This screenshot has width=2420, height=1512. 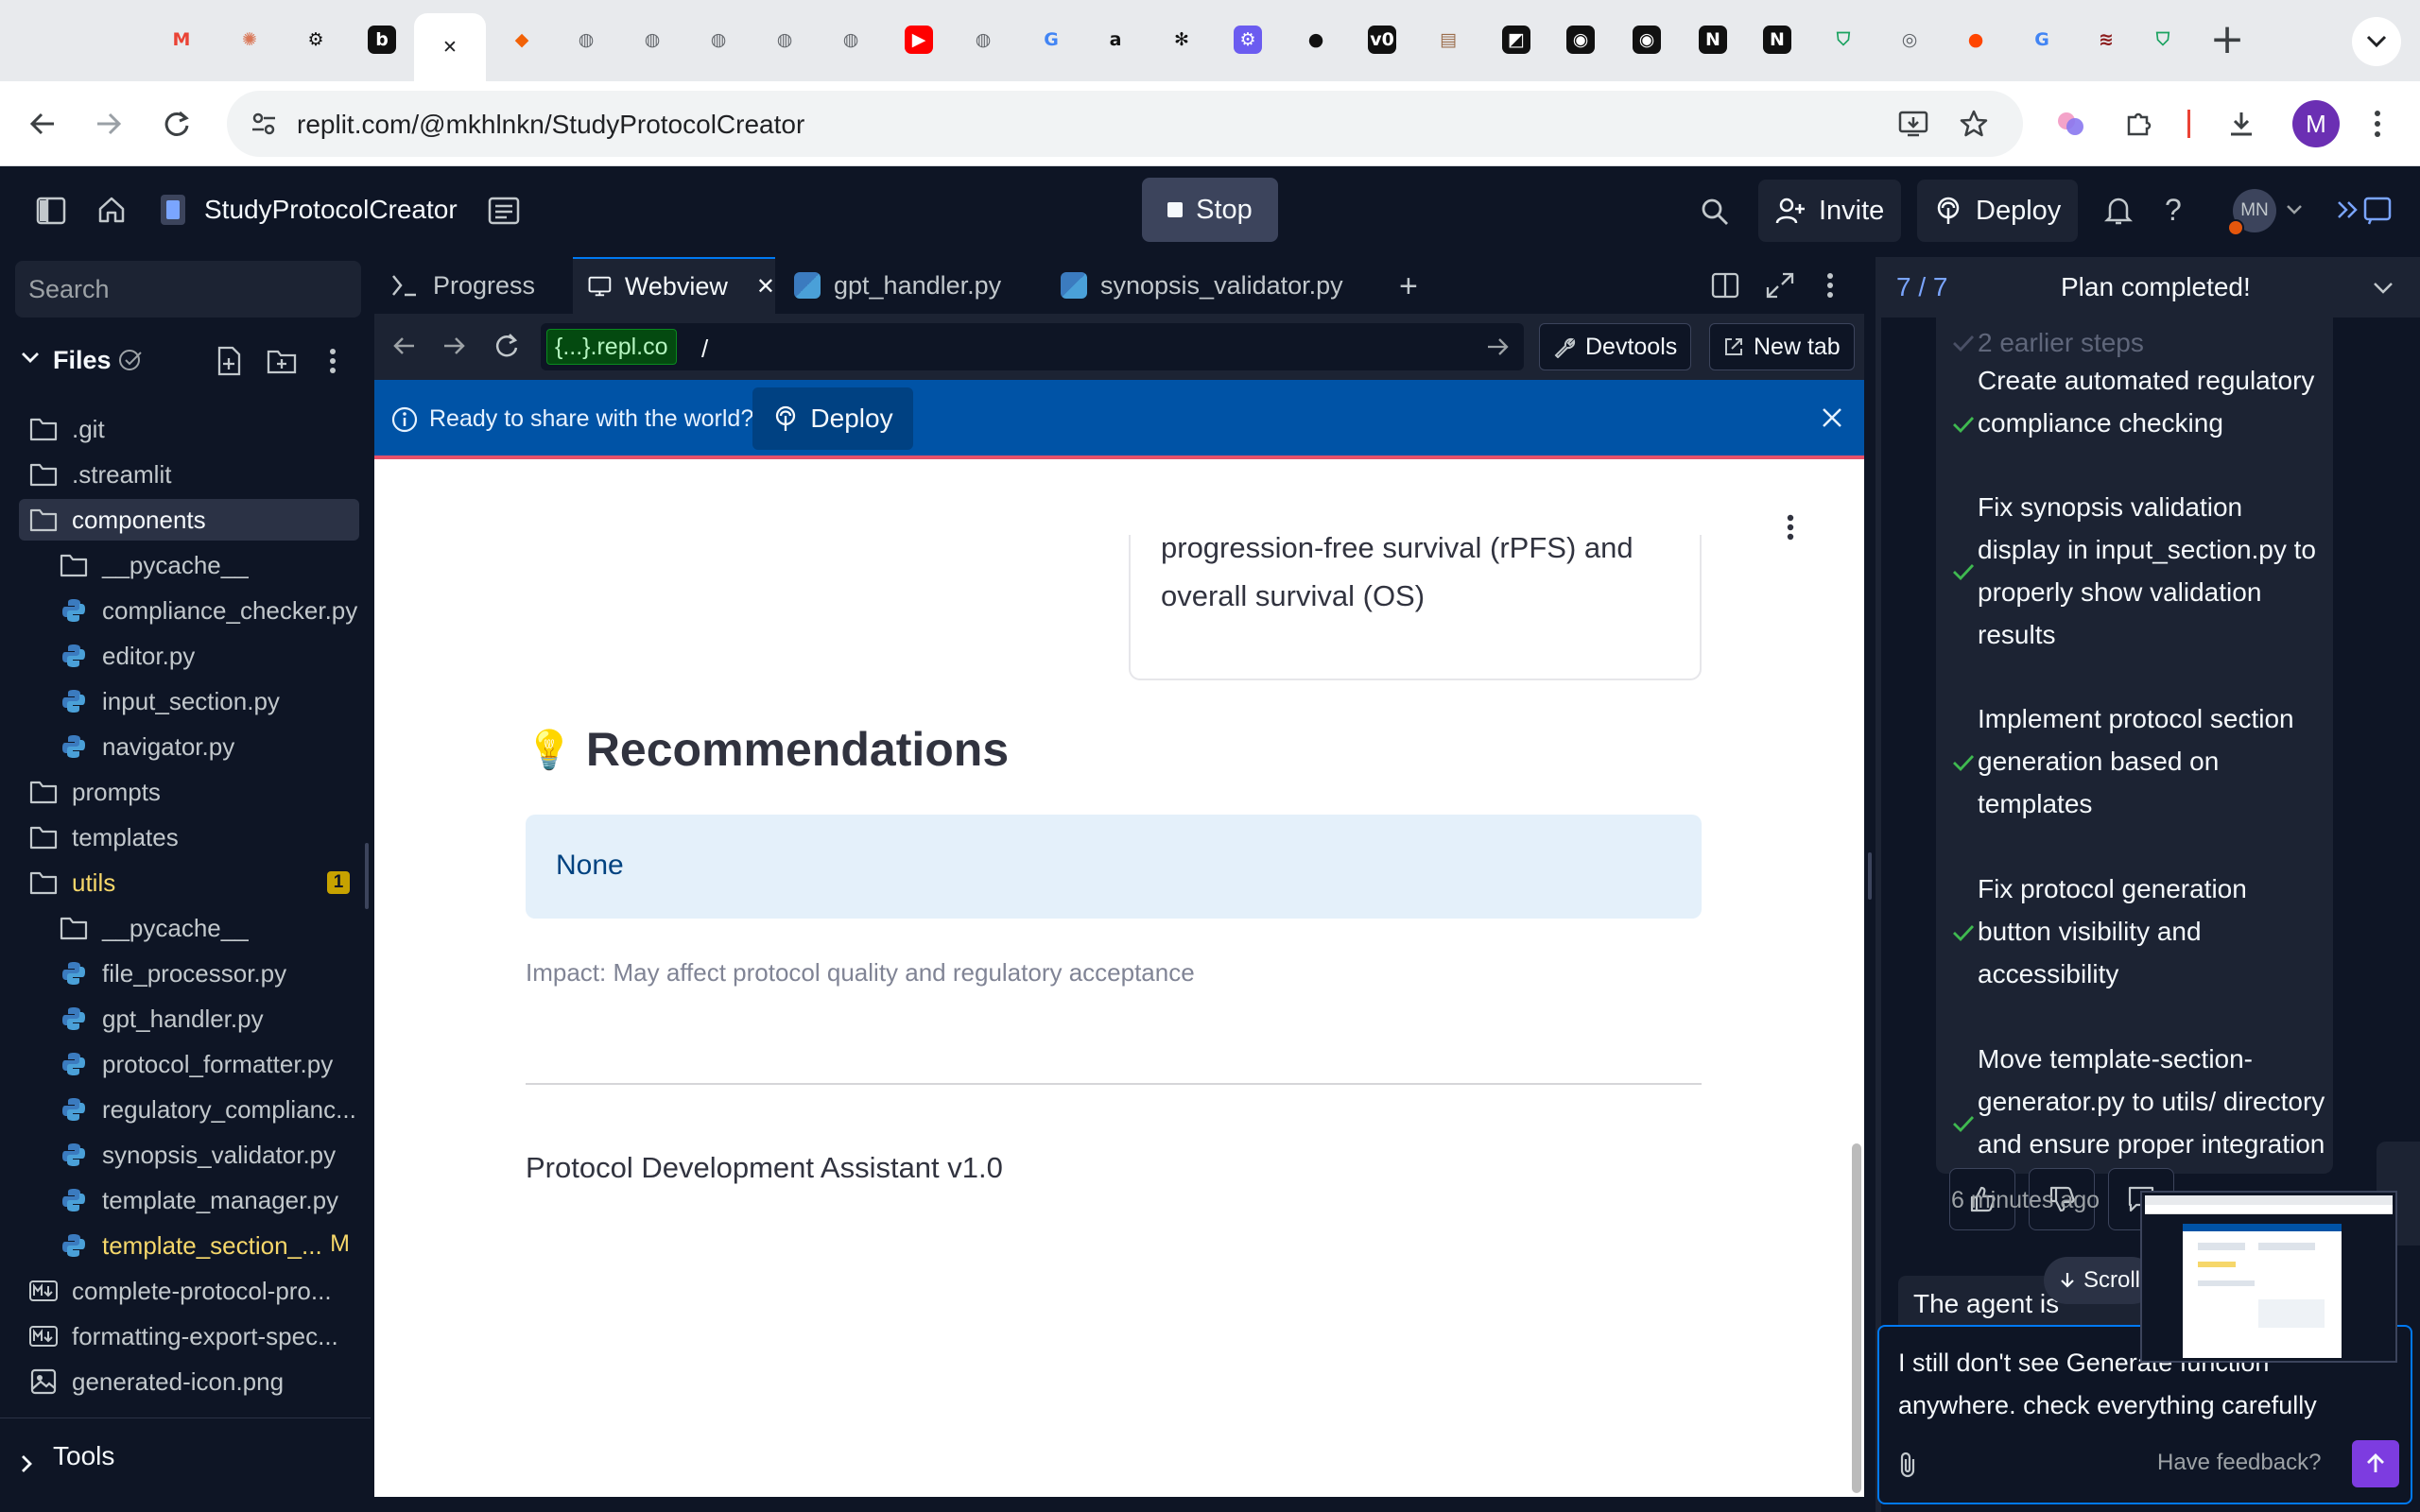 What do you see at coordinates (1790, 527) in the screenshot?
I see `app-menu-icon` at bounding box center [1790, 527].